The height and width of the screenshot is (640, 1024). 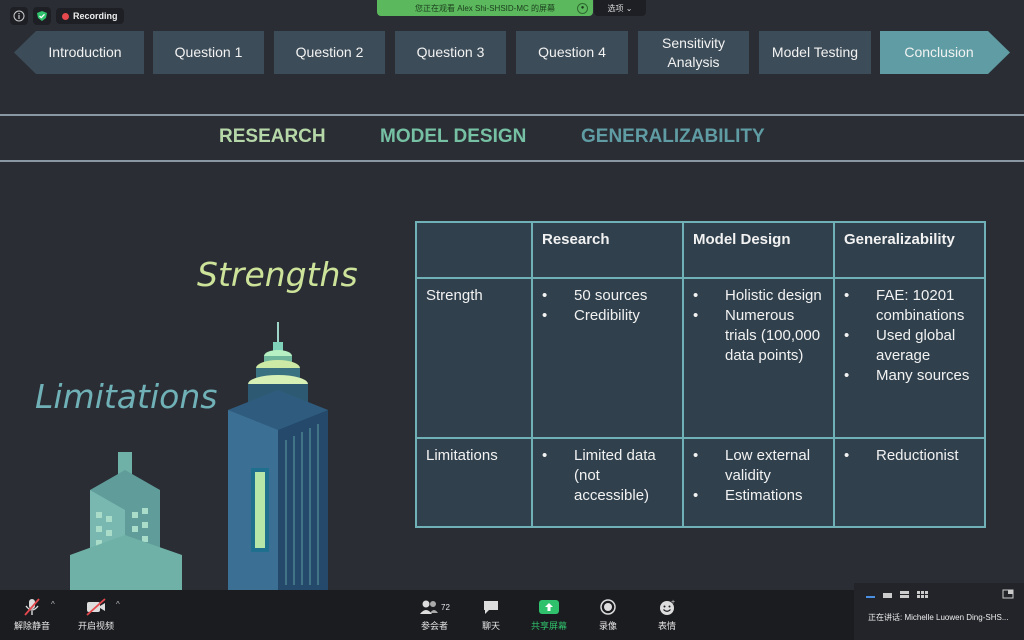 I want to click on view-options-button: 选项 ⌄, so click(x=620, y=8).